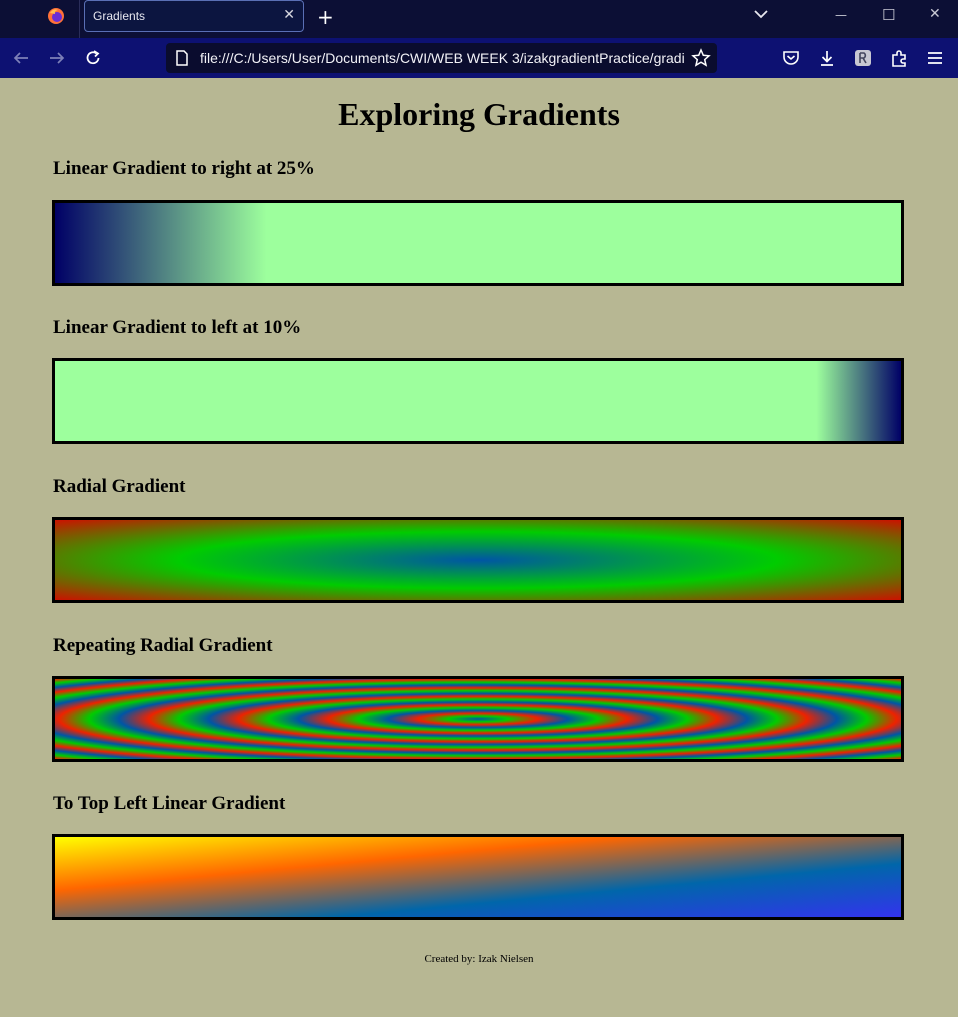  I want to click on page-icon, so click(182, 58).